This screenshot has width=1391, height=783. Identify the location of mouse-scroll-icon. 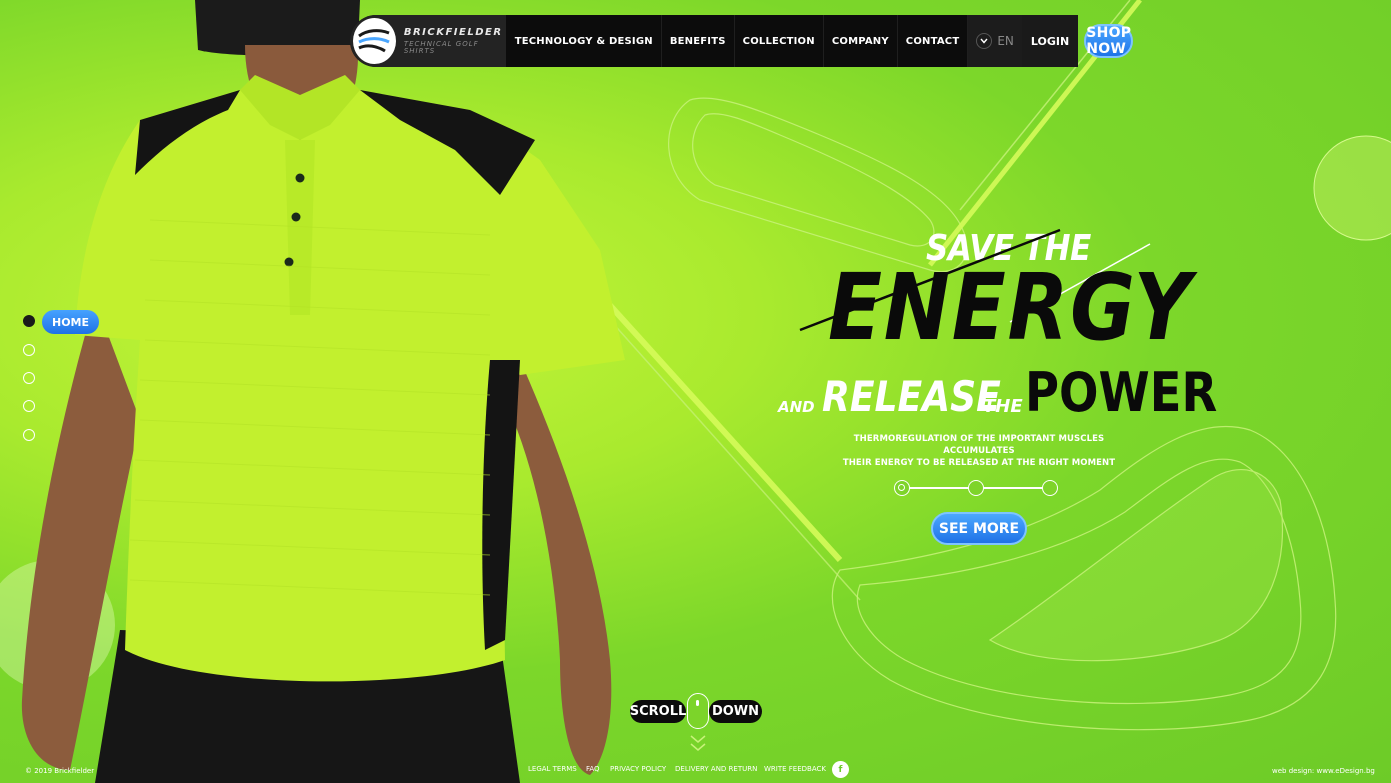
(698, 711).